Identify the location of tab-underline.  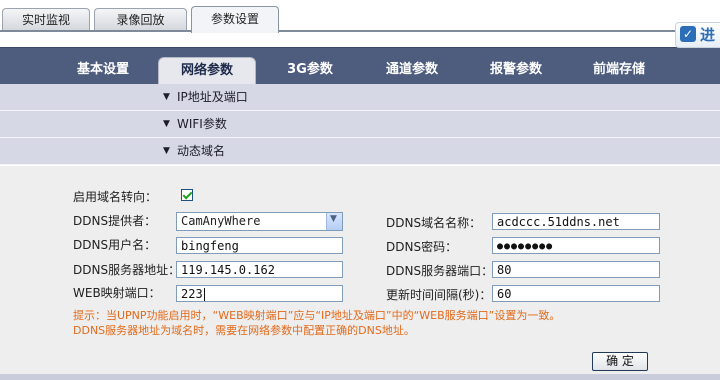
(360, 31).